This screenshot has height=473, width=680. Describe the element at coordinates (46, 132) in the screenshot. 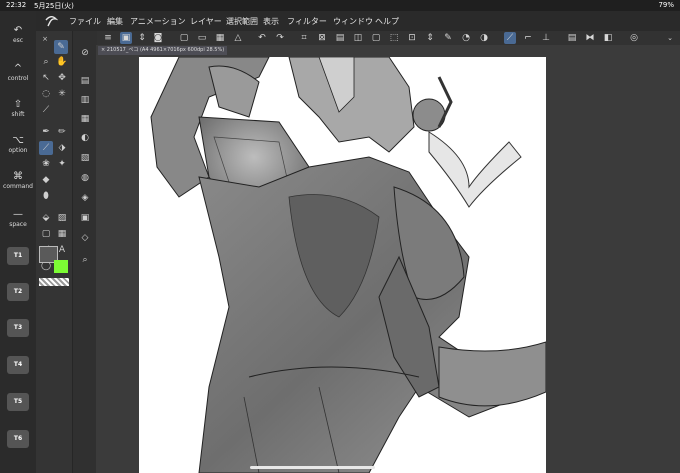

I see `pen-icon: ✒` at that location.